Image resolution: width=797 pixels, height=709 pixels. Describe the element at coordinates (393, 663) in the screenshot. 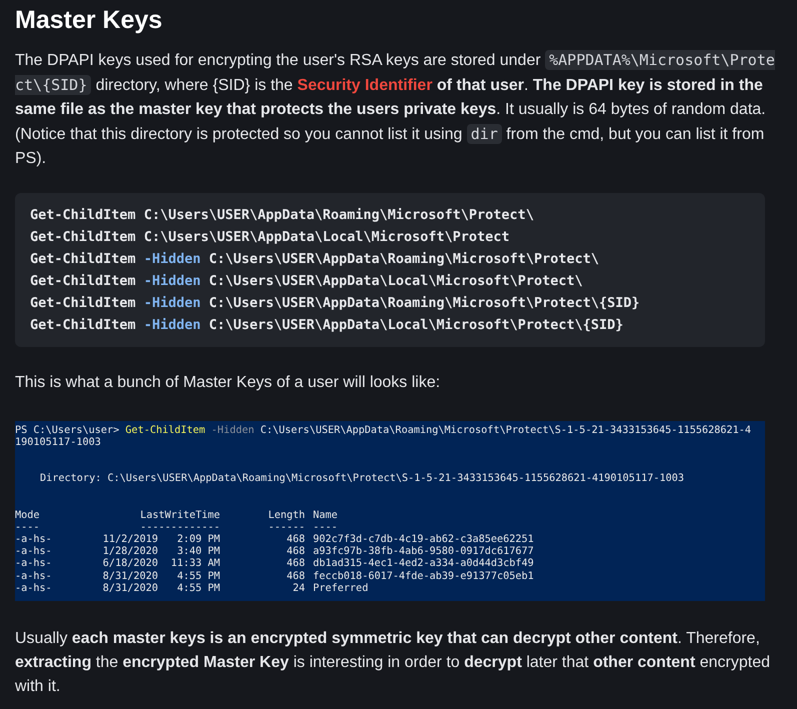

I see `paragraph: Usually each master keys is an encrypted symmetric key that can decrypt other content. Therefore, extracting the encrypted Master Key is interesting in order to decrypt later that other content encrypted with it.` at that location.